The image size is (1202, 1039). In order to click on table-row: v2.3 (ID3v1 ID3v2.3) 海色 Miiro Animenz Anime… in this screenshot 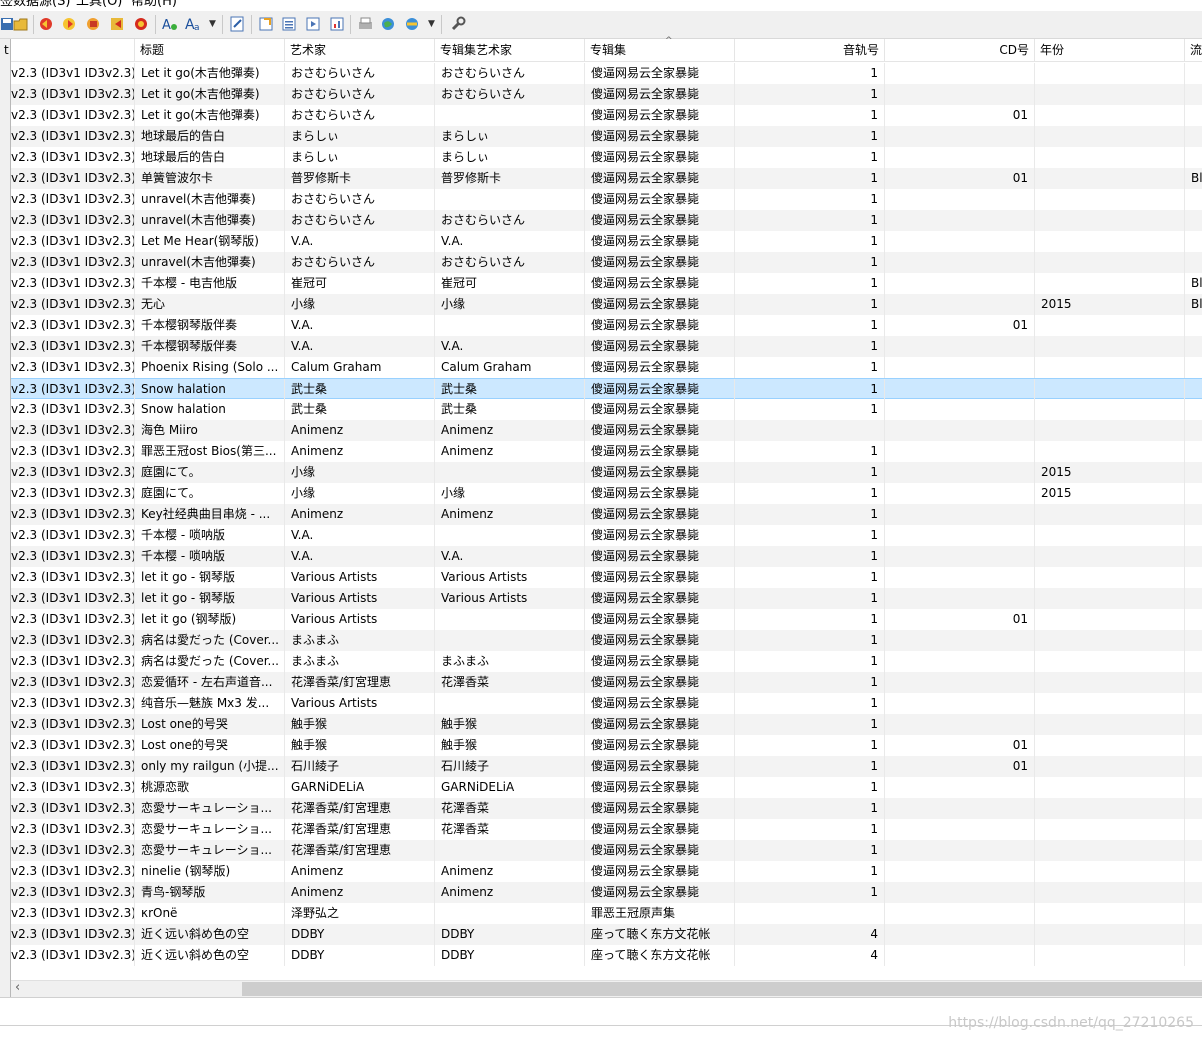, I will do `click(606, 430)`.